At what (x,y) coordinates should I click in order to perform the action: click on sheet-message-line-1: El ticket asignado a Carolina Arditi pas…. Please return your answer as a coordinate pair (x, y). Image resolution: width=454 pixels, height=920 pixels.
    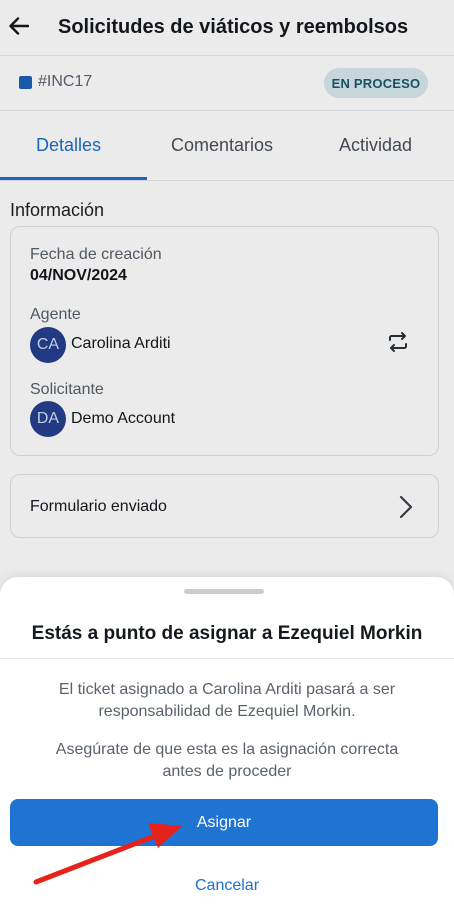
    Looking at the image, I should click on (227, 689).